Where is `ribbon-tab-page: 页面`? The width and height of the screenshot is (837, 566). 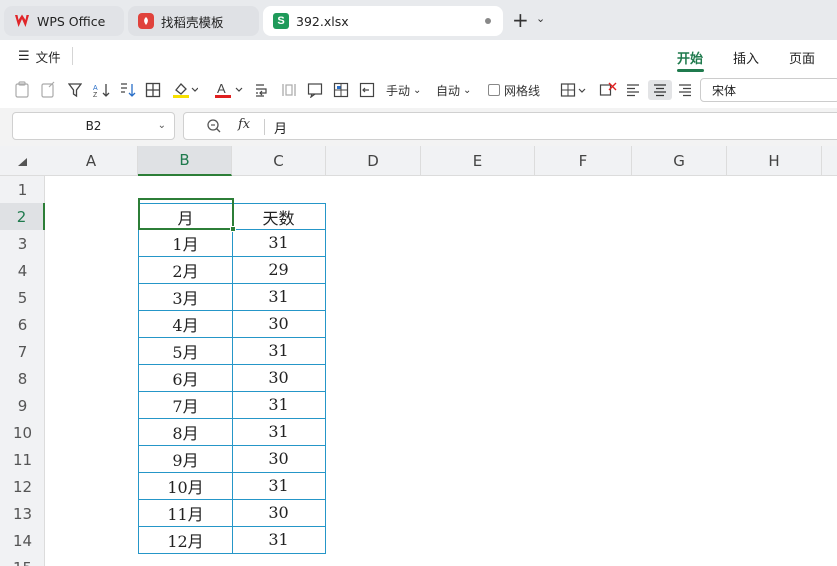
ribbon-tab-page: 页面 is located at coordinates (802, 57).